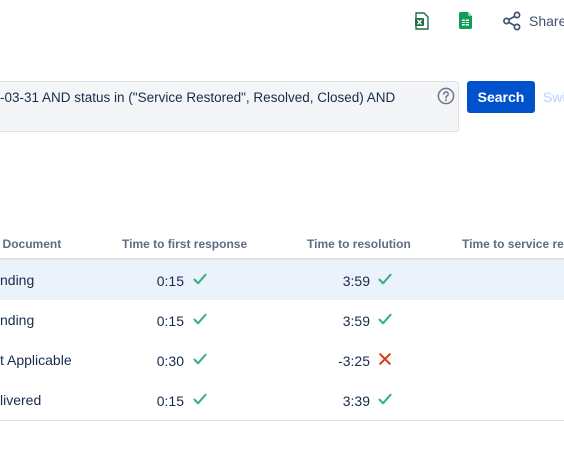 The width and height of the screenshot is (564, 455). I want to click on document-status-cell: livered, so click(21, 400).